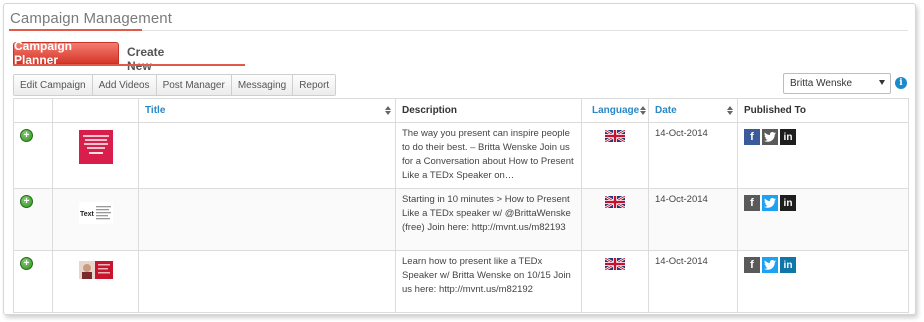 This screenshot has height=322, width=924. I want to click on chevron-down-icon, so click(882, 82).